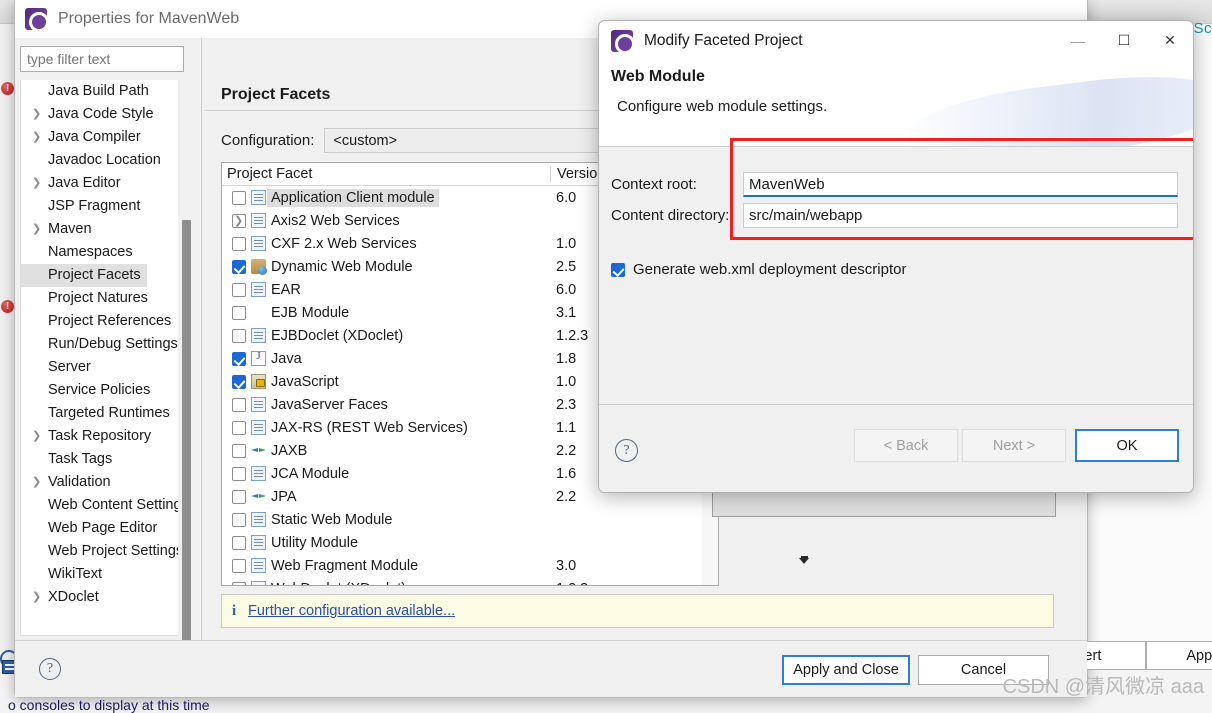 The width and height of the screenshot is (1212, 713). What do you see at coordinates (286, 289) in the screenshot?
I see `facet-label: EAR` at bounding box center [286, 289].